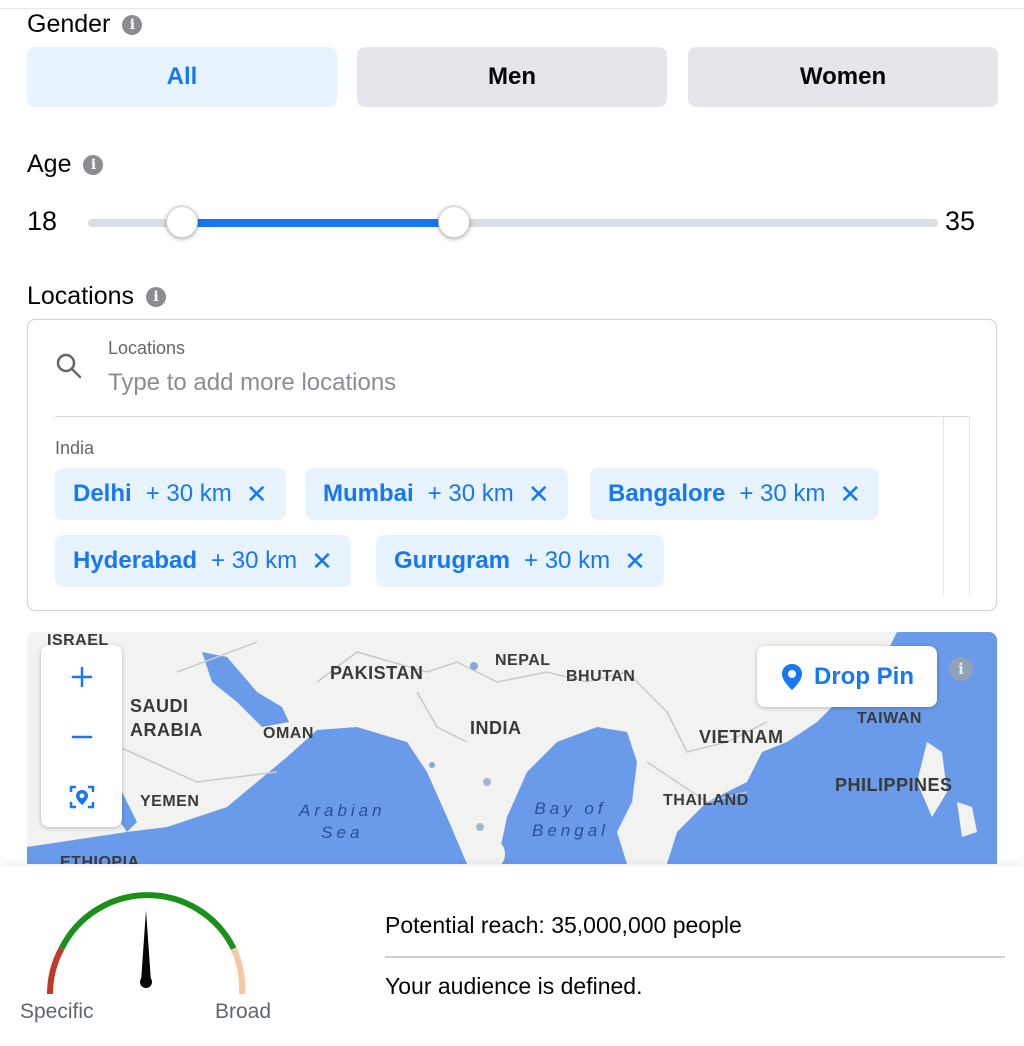 Image resolution: width=1024 pixels, height=1046 pixels. I want to click on gender-option-label: Women, so click(843, 76).